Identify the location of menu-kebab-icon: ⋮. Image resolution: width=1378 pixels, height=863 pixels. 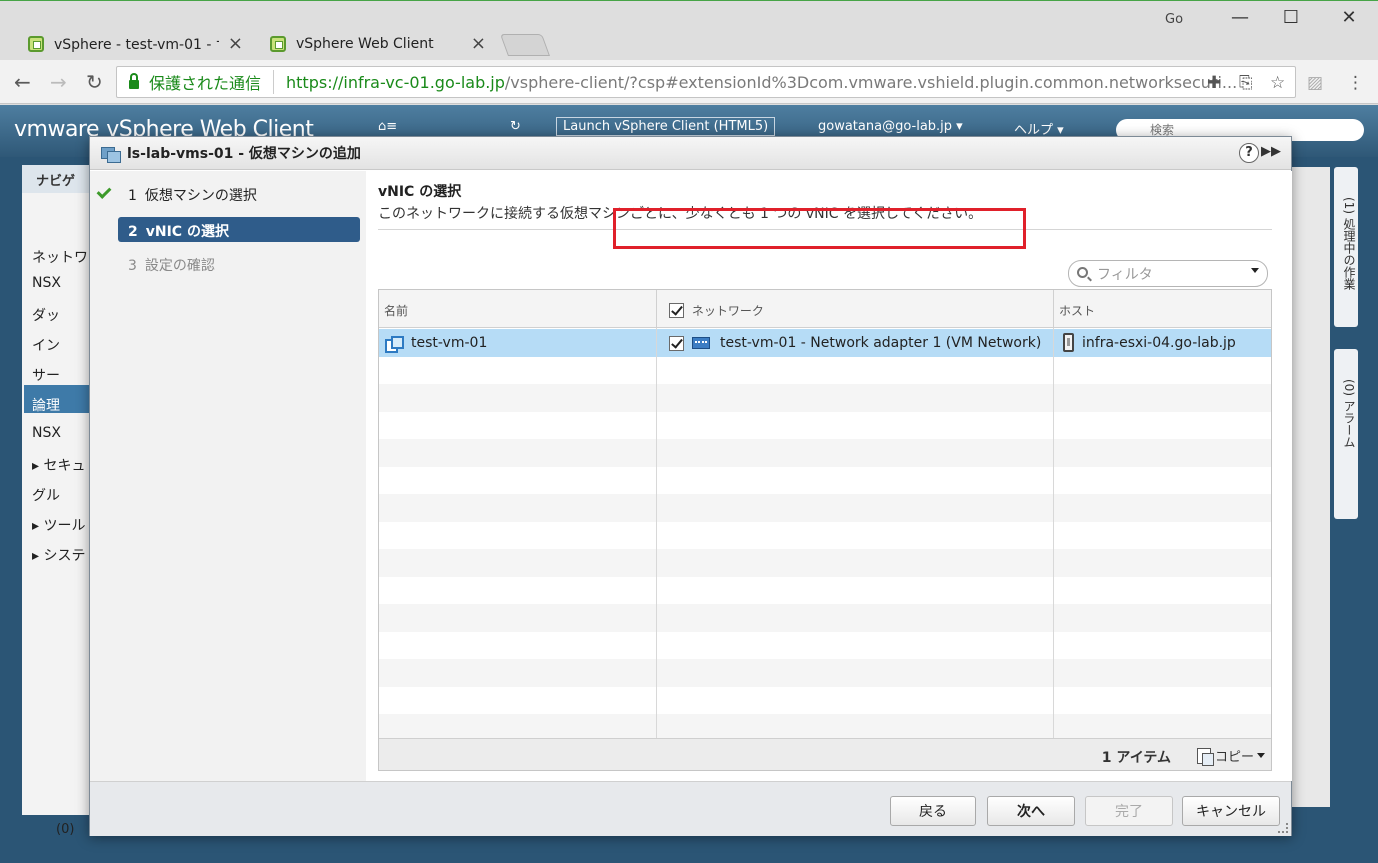
(1355, 83).